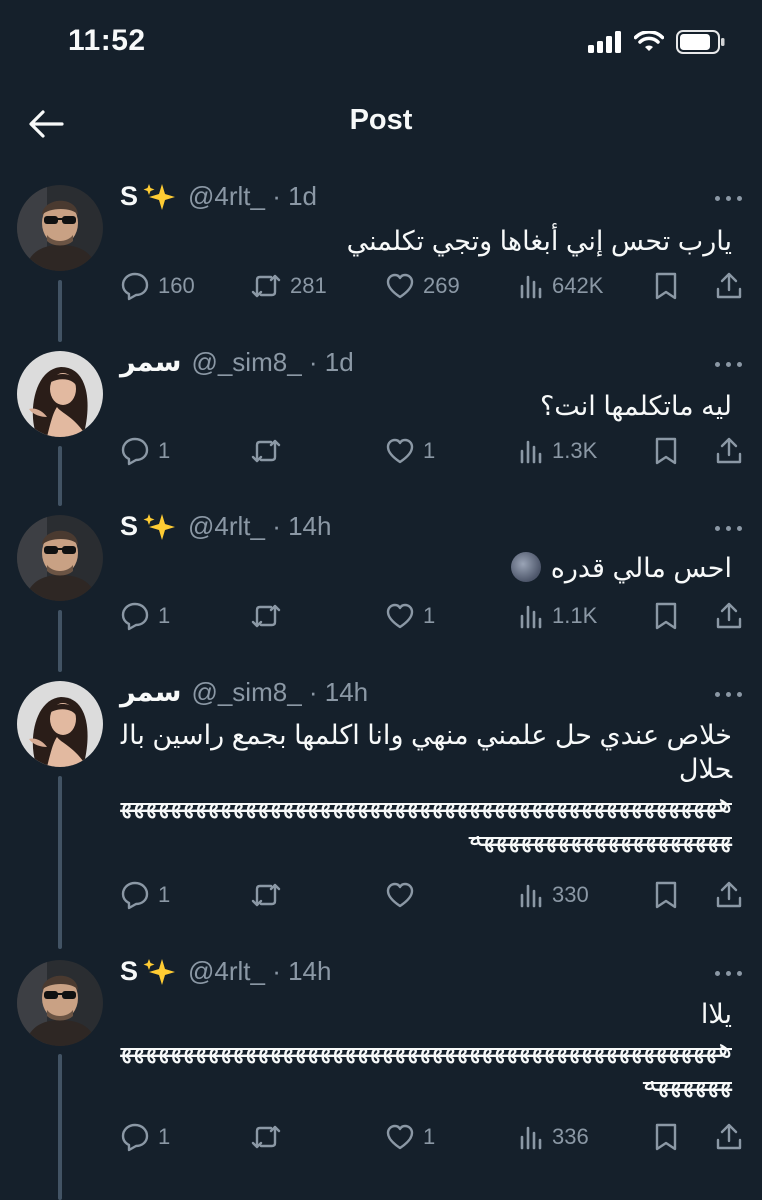 This screenshot has height=1200, width=762. What do you see at coordinates (700, 42) in the screenshot?
I see `battery-icon` at bounding box center [700, 42].